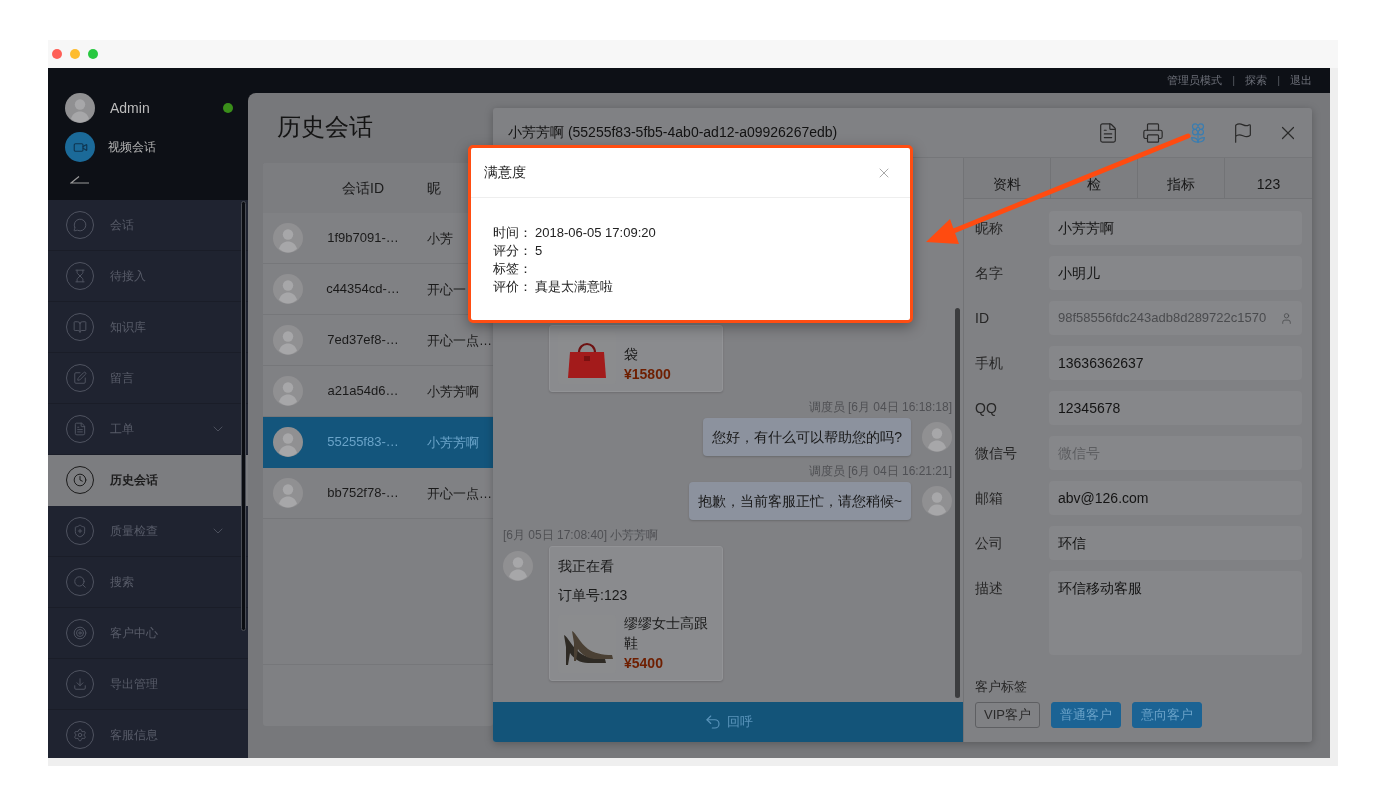  Describe the element at coordinates (1007, 715) in the screenshot. I see `tag-button: VIP客户` at that location.